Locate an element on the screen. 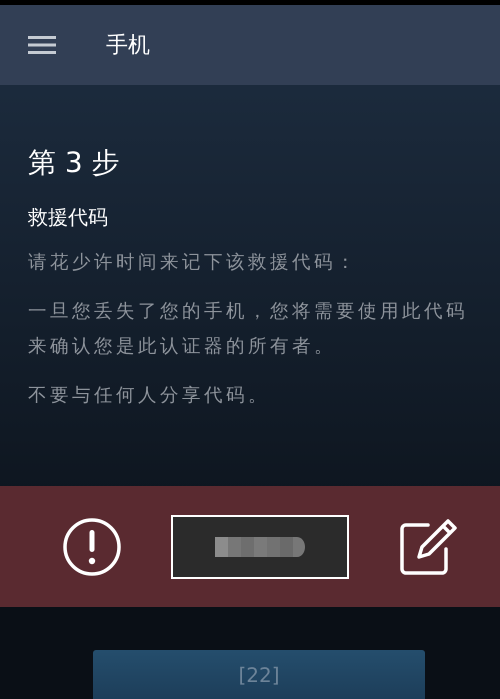 This screenshot has height=699, width=500. section-title: 救援代码 is located at coordinates (68, 217).